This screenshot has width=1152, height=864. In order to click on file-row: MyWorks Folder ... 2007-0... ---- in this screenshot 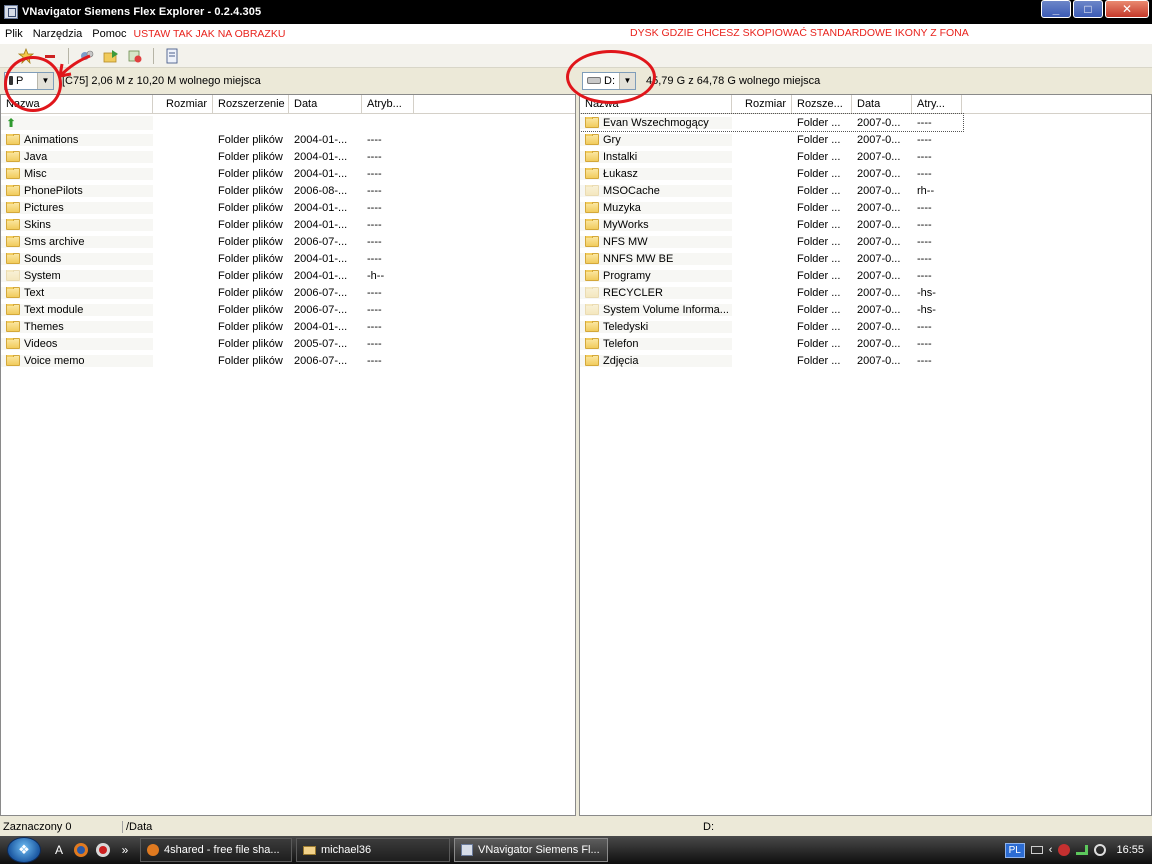, I will do `click(865, 224)`.